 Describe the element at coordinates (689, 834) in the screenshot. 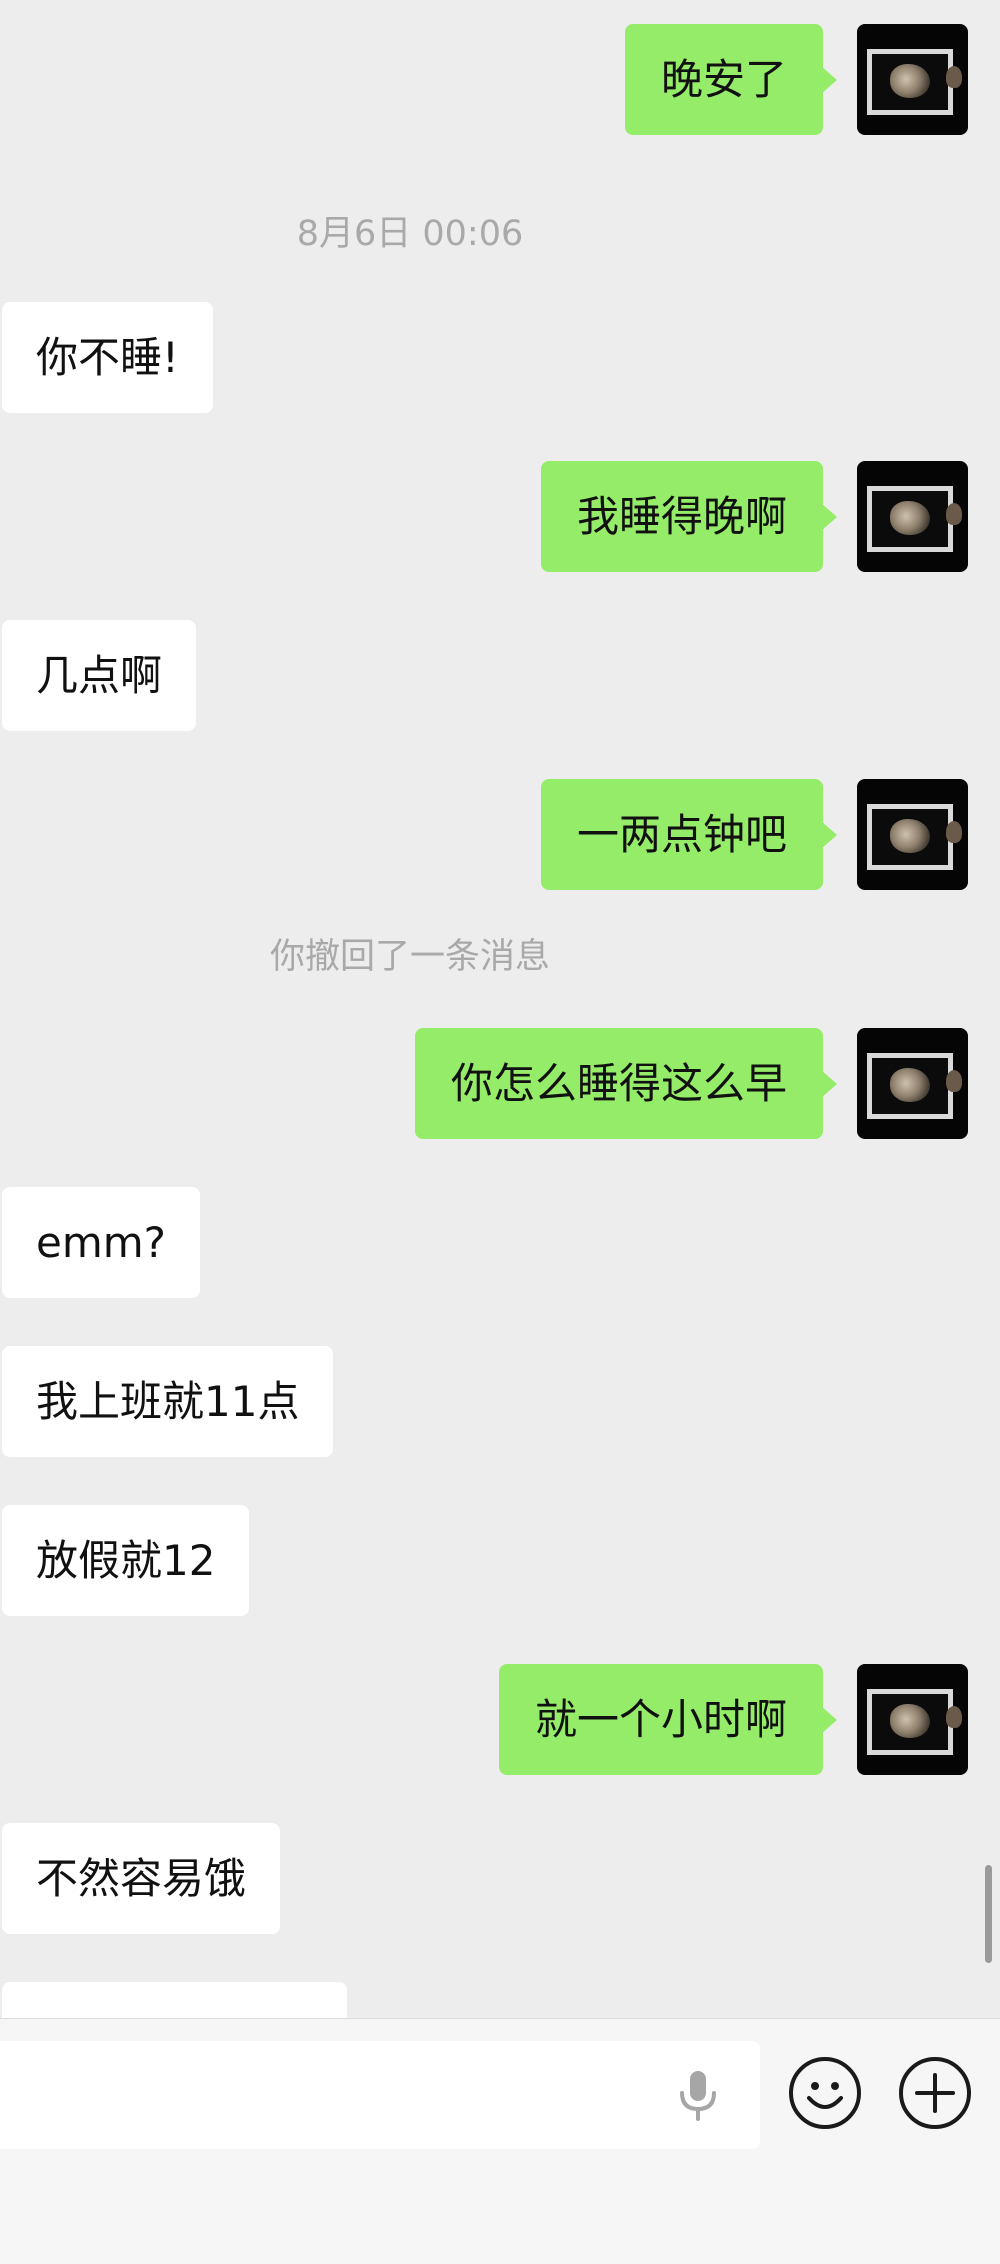

I see `message-bubble-sent: 一两点钟吧` at that location.